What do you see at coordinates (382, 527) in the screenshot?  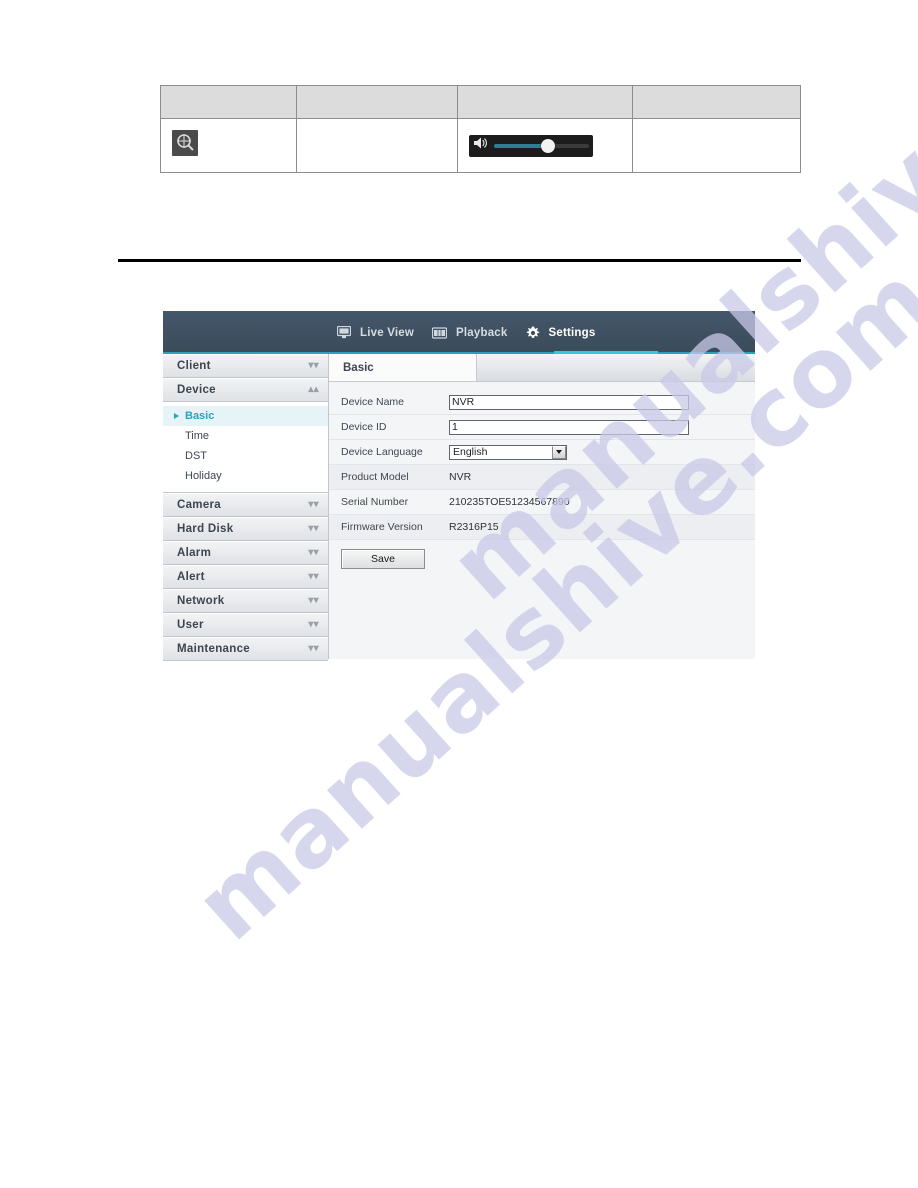 I see `label-firmware-version: Firmware Version` at bounding box center [382, 527].